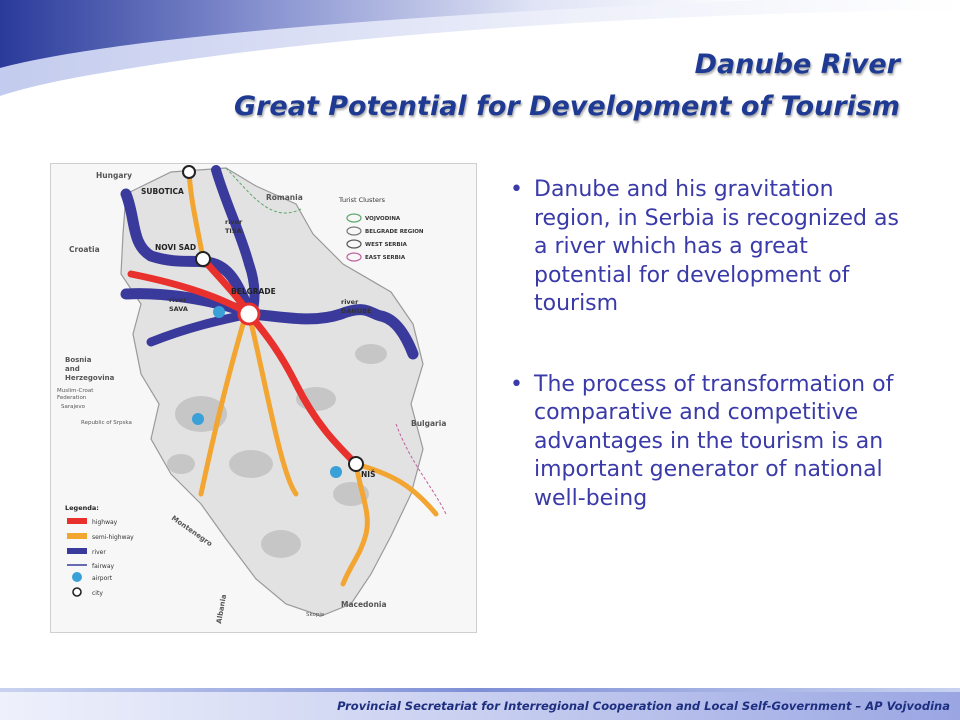 This screenshot has width=960, height=720. Describe the element at coordinates (178, 309) in the screenshot. I see `label-sava-2: SAVA` at that location.